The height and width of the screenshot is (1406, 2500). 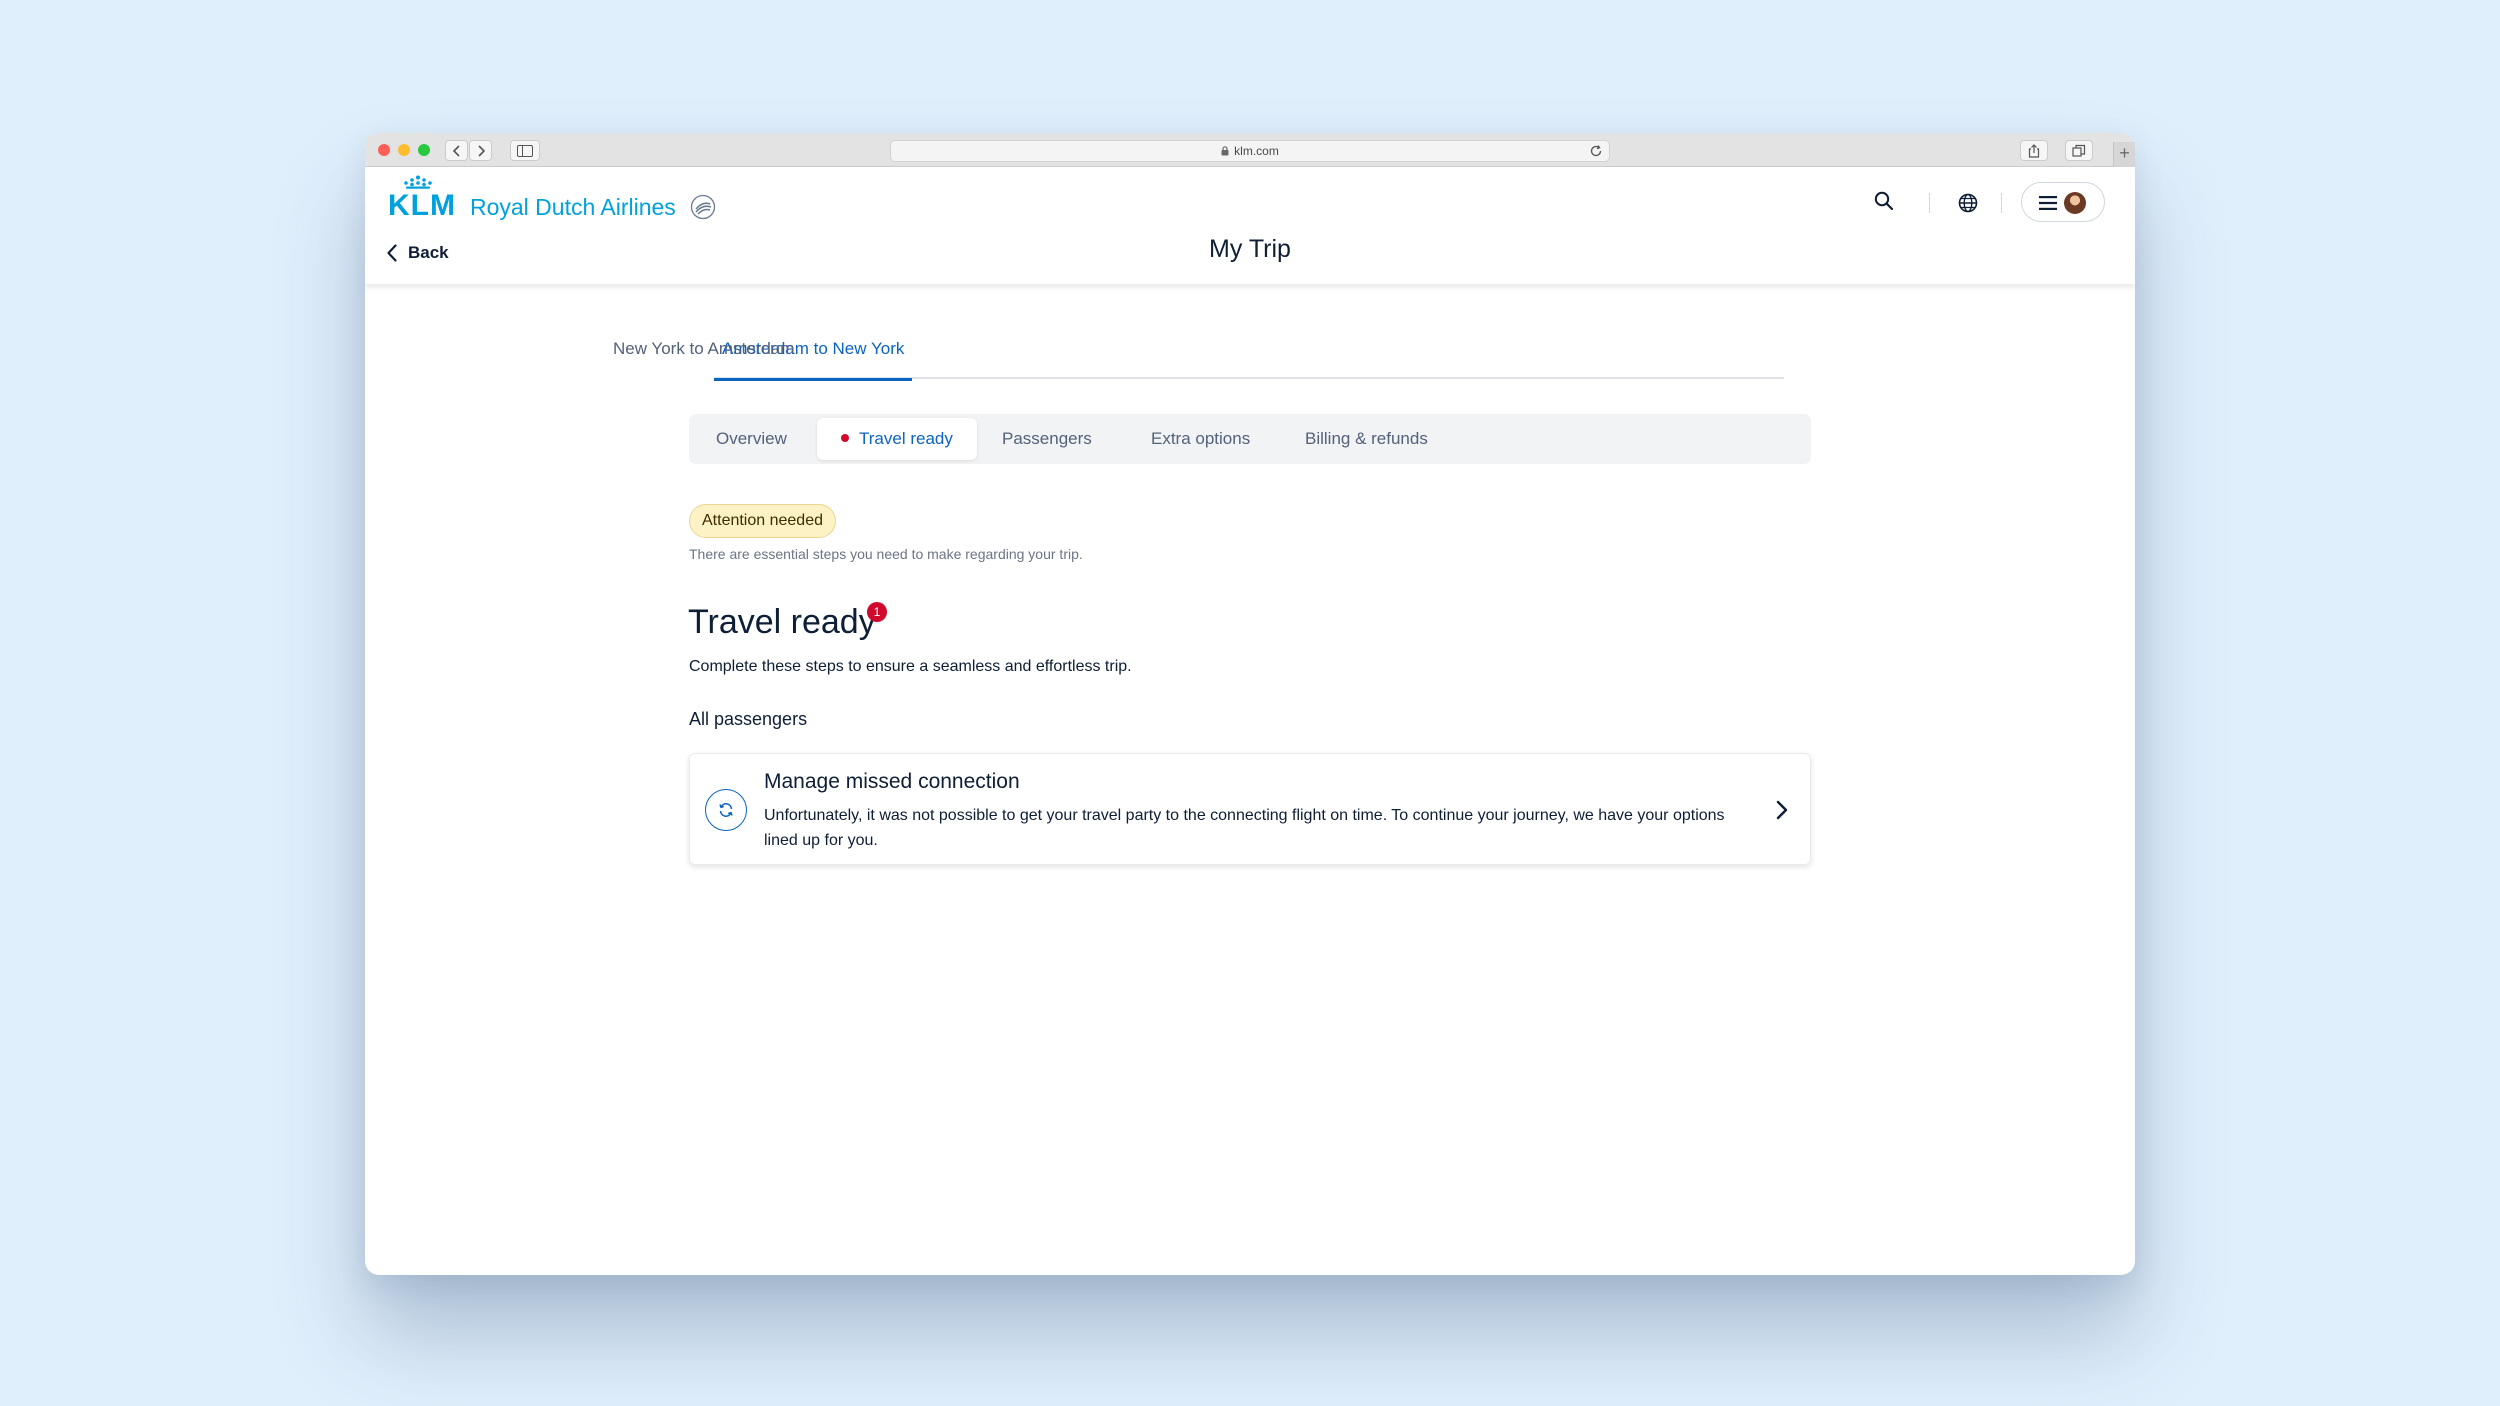 I want to click on hamburger-menu-icon, so click(x=2048, y=203).